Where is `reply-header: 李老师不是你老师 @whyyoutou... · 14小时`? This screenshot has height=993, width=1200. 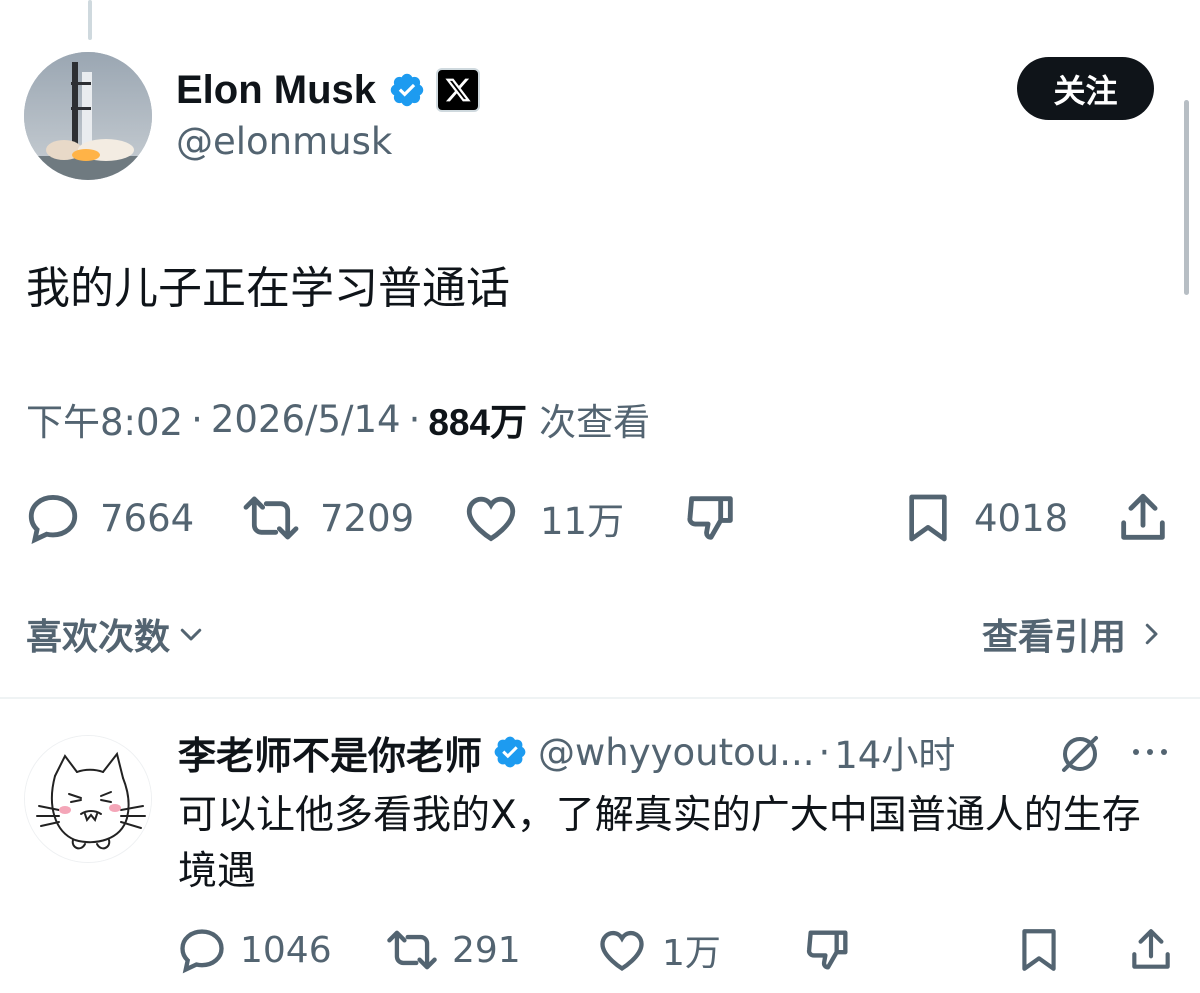
reply-header: 李老师不是你老师 @whyyoutou... · 14小时 is located at coordinates (566, 752).